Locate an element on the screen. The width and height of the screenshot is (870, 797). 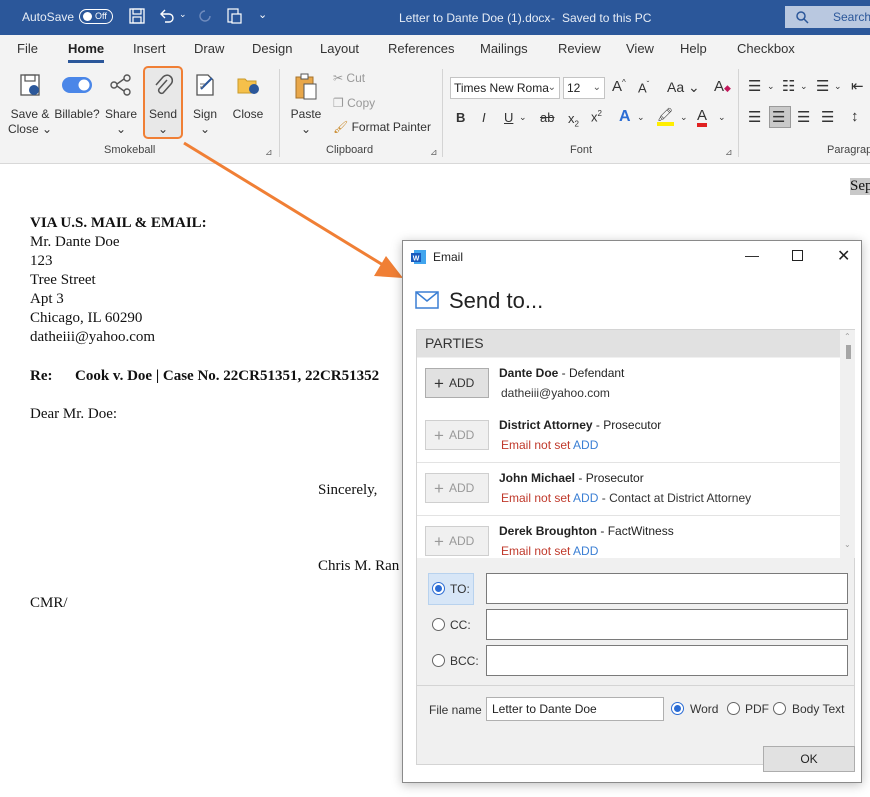
format-word-label: Word is located at coordinates (704, 709).